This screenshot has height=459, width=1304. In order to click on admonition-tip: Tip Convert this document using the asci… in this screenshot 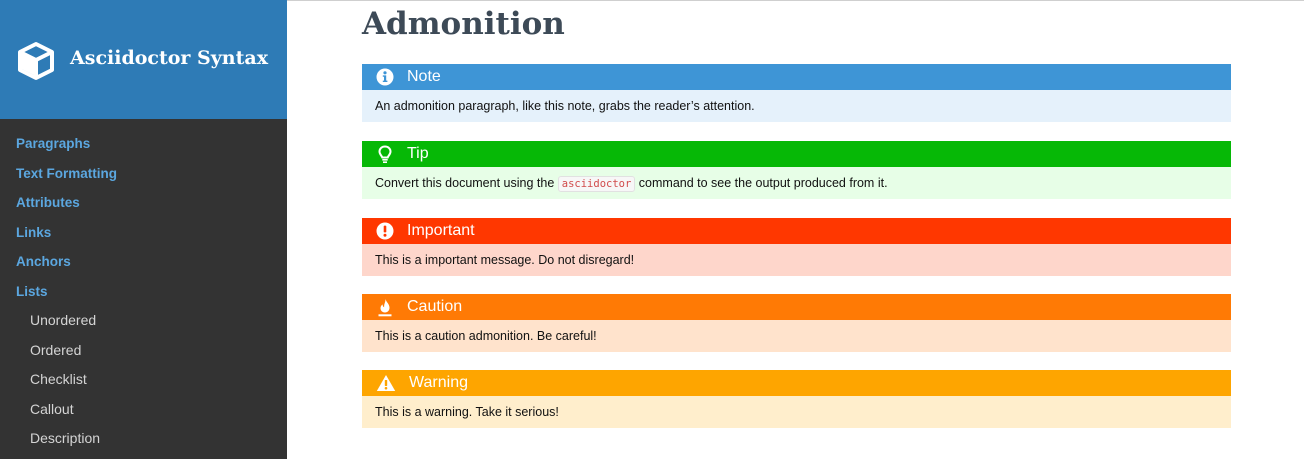, I will do `click(796, 170)`.